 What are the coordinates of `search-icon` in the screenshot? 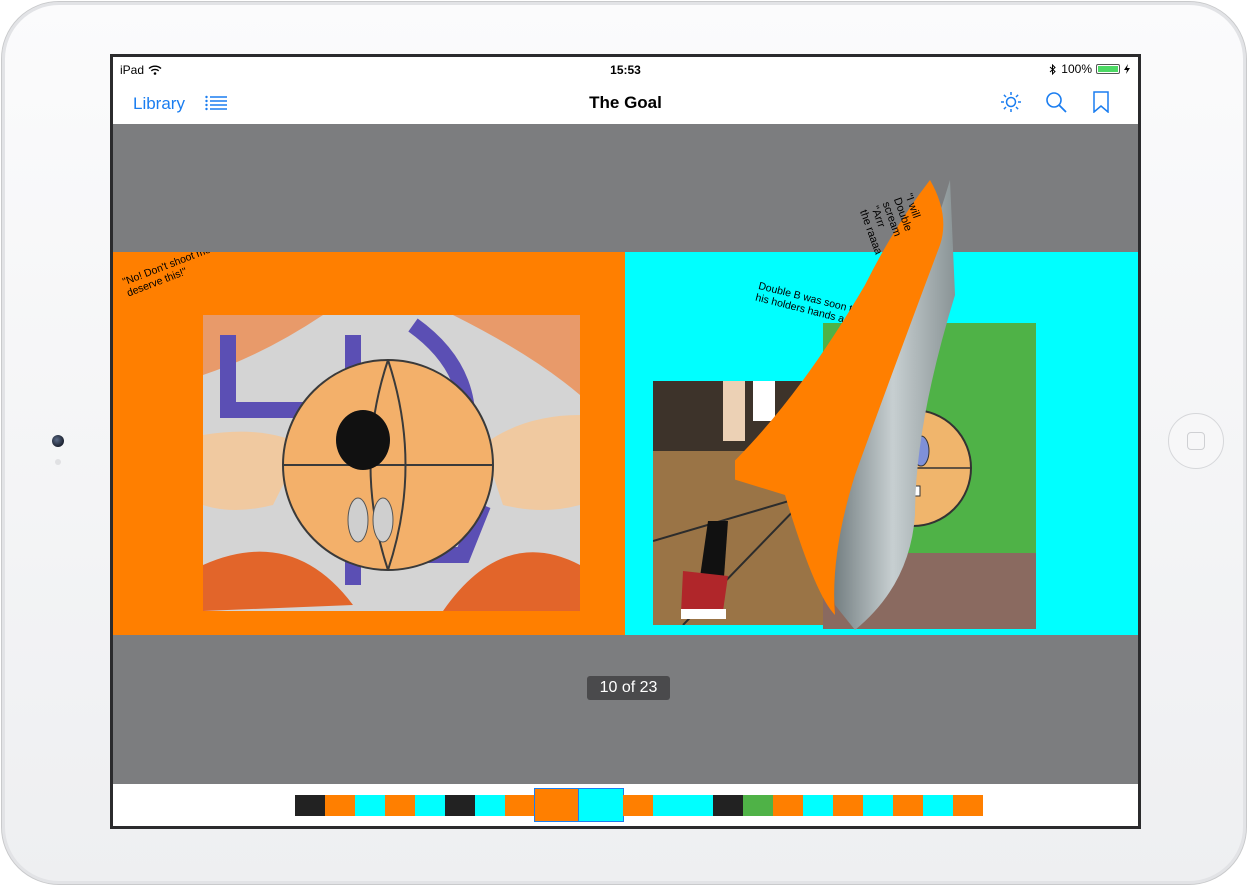 It's located at (1056, 102).